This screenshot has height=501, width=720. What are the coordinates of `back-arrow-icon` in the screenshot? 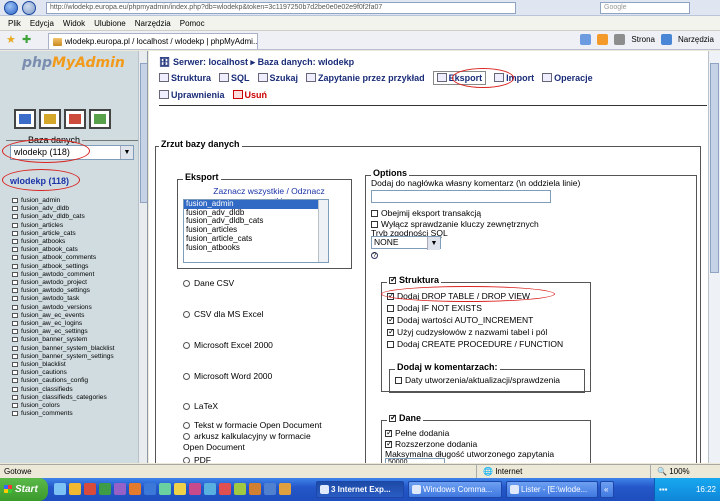 It's located at (11, 8).